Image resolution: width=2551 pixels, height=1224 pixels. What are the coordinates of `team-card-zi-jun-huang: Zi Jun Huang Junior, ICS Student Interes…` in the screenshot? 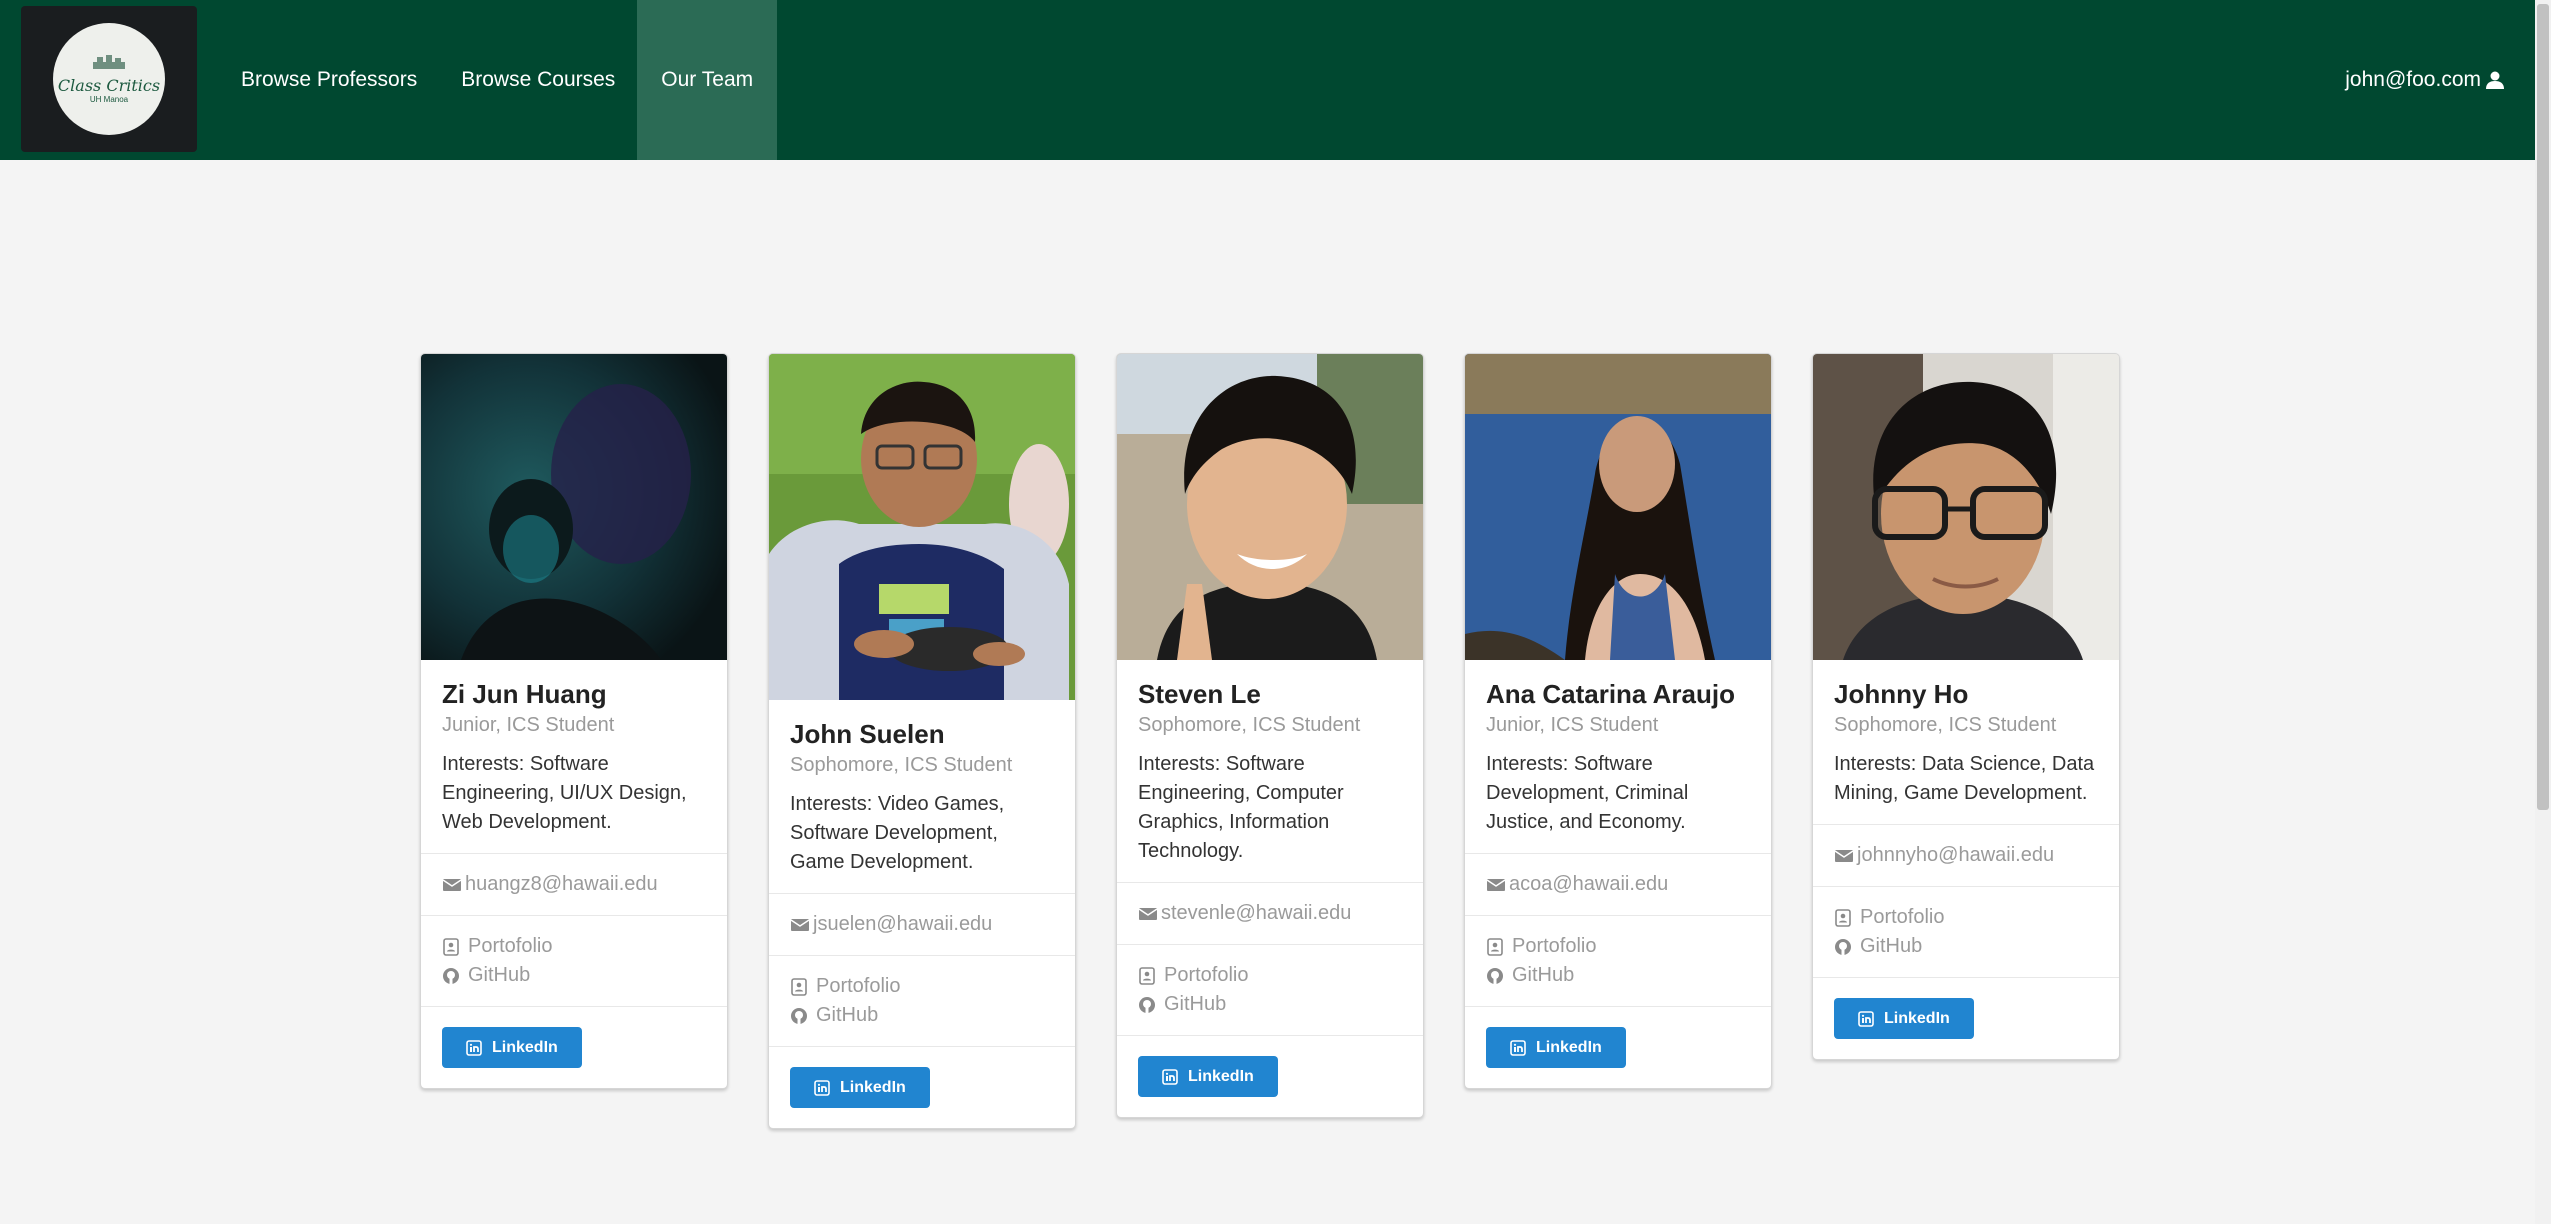 It's located at (574, 721).